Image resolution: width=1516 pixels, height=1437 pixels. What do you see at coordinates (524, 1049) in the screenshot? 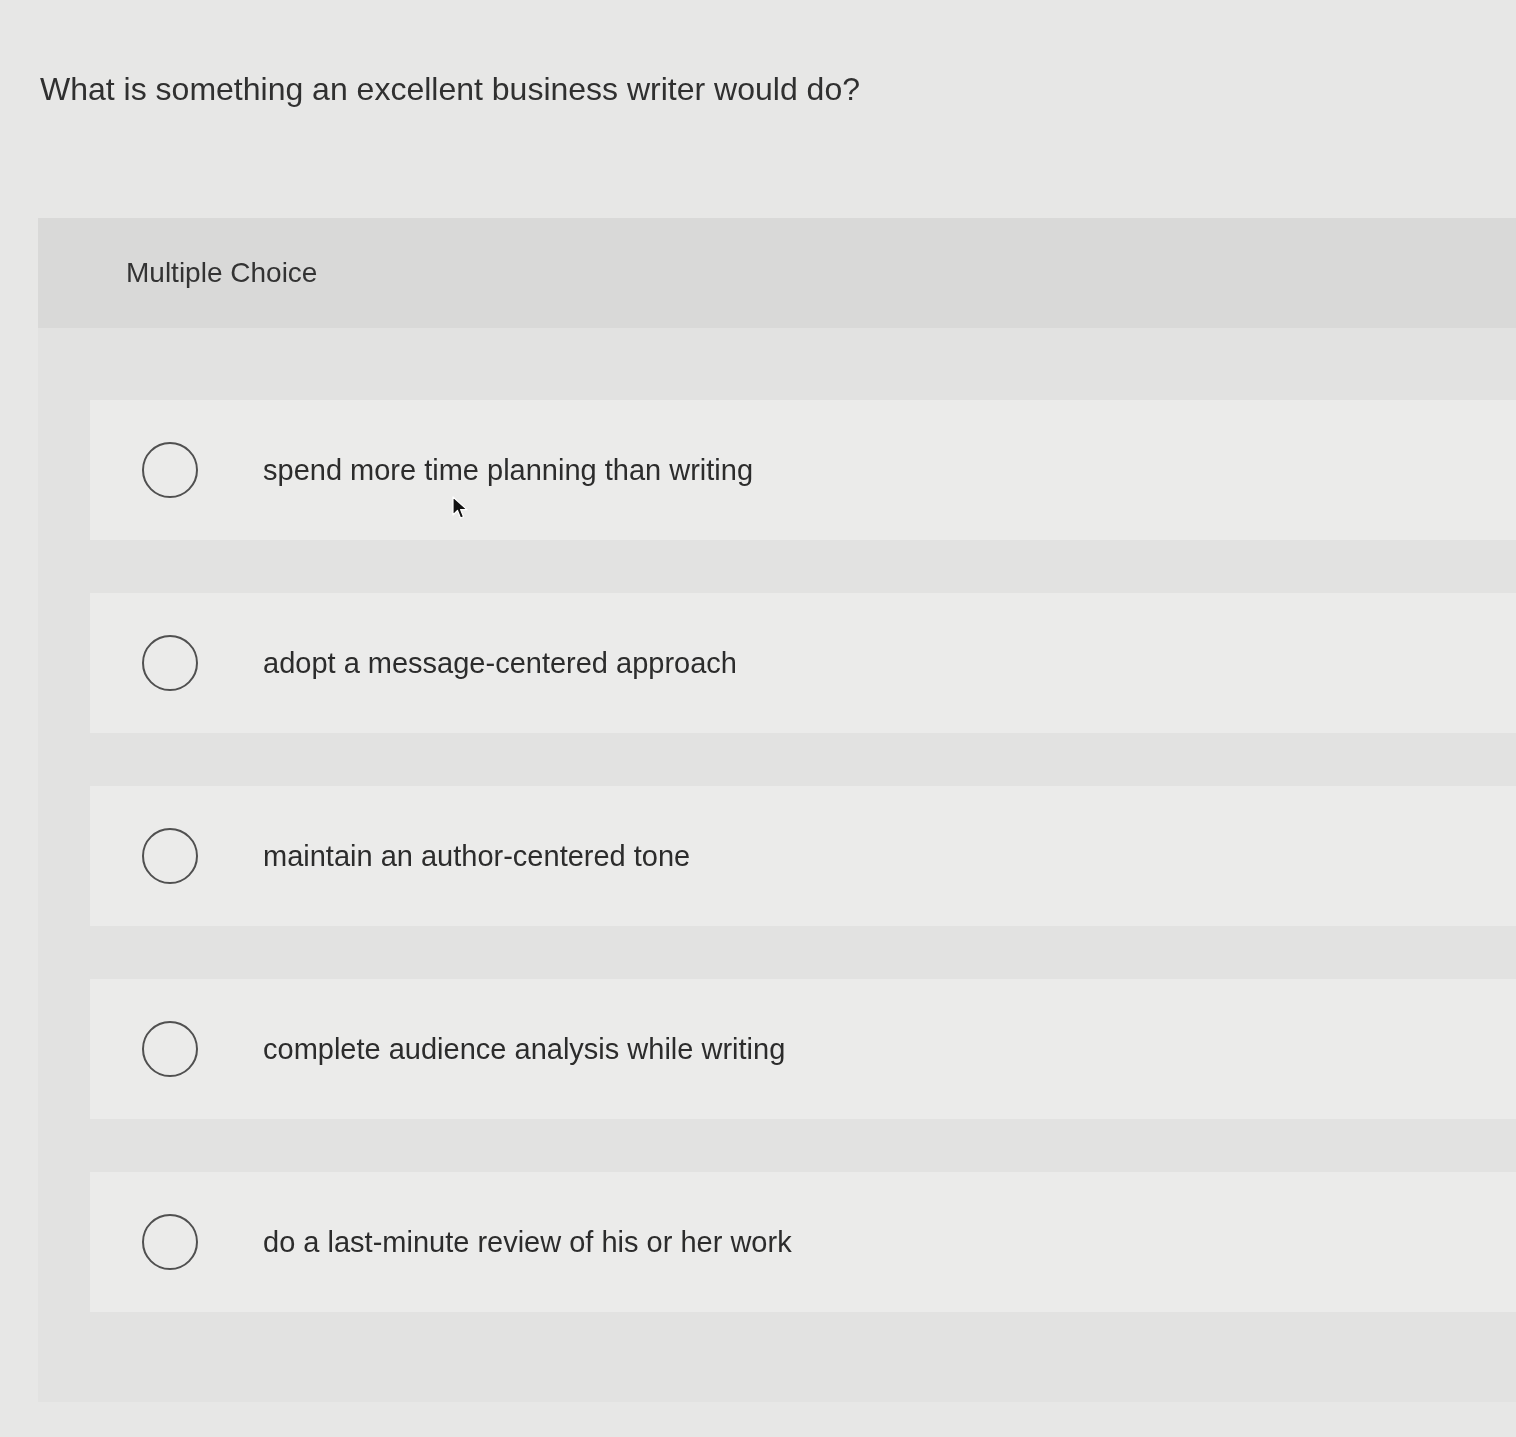
I see `option-label: complete audience analysis while writing` at bounding box center [524, 1049].